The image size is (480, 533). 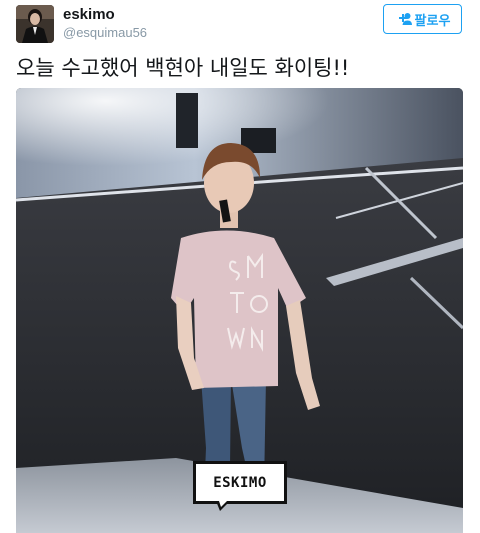 What do you see at coordinates (105, 33) in the screenshot?
I see `author-handle: @esquimau56` at bounding box center [105, 33].